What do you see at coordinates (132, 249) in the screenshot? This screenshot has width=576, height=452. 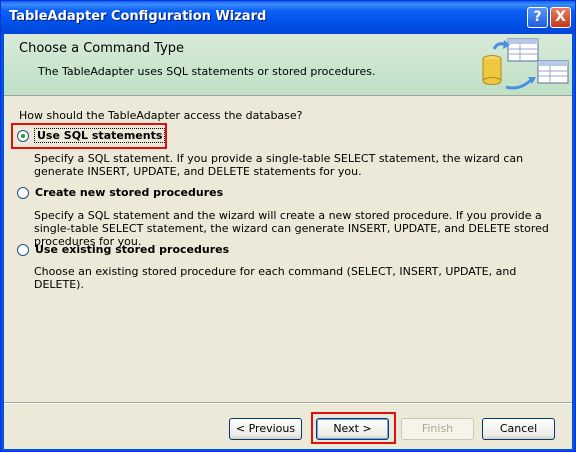 I see `option-label: Use existing stored procedures` at bounding box center [132, 249].